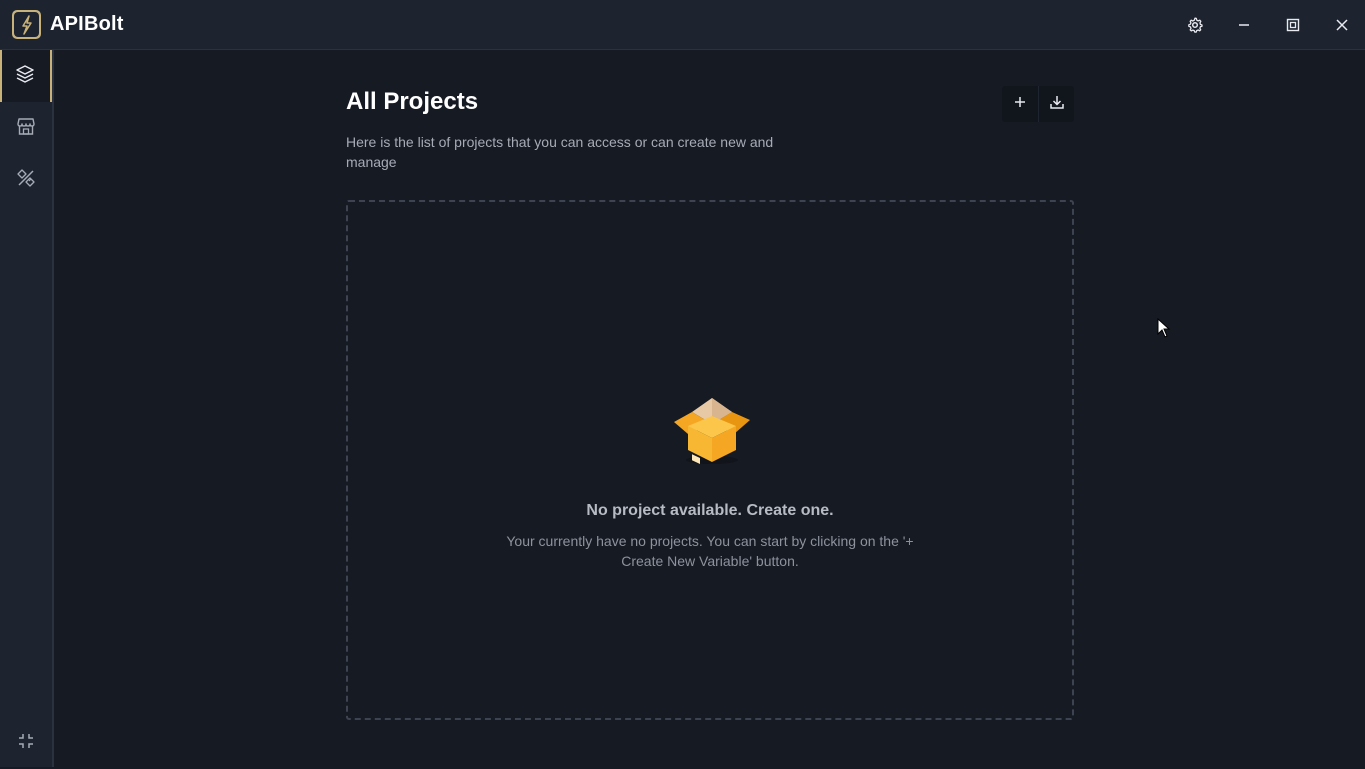  I want to click on sidebar-item-projects, so click(26, 76).